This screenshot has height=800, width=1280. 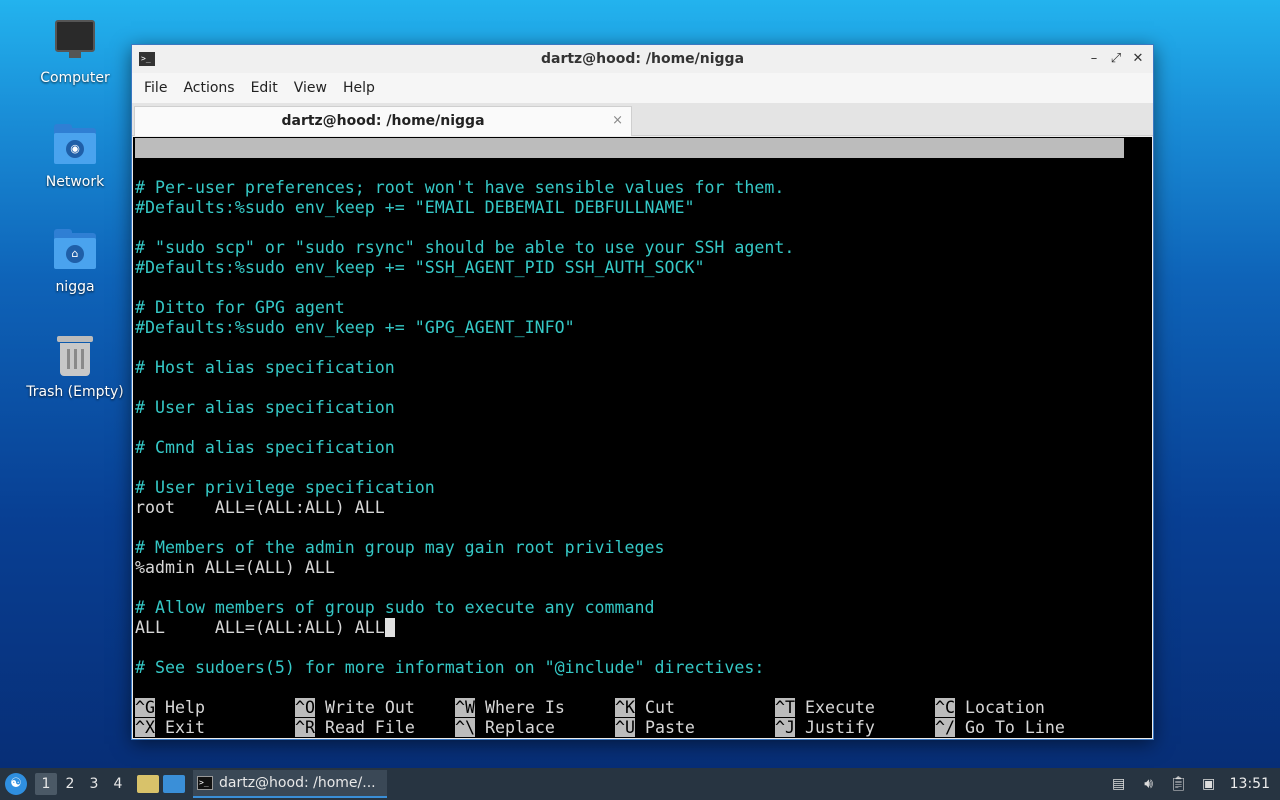 What do you see at coordinates (75, 356) in the screenshot?
I see `trash-icon` at bounding box center [75, 356].